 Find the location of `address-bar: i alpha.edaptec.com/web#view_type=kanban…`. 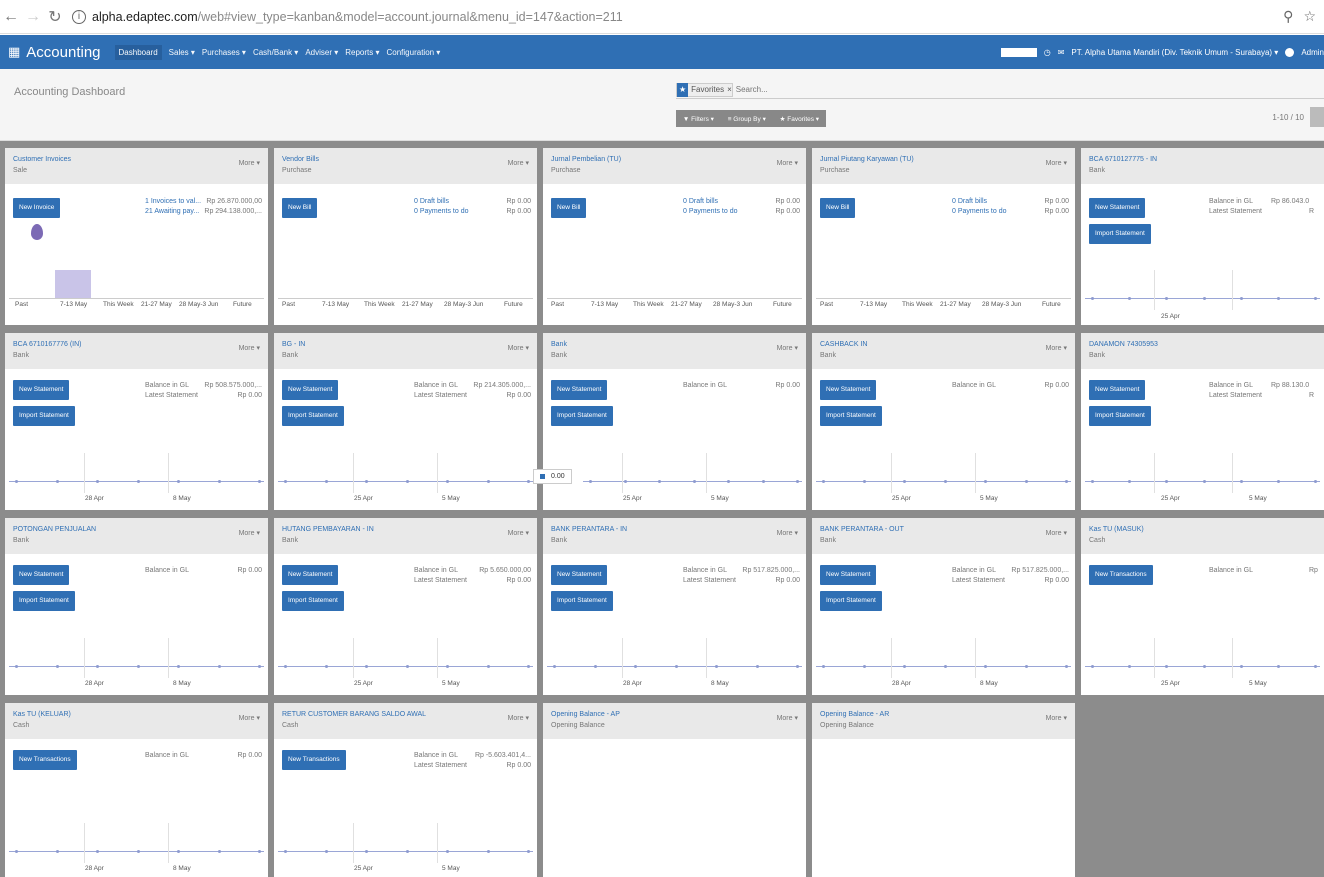

address-bar: i alpha.edaptec.com/web#view_type=kanban… is located at coordinates (347, 16).